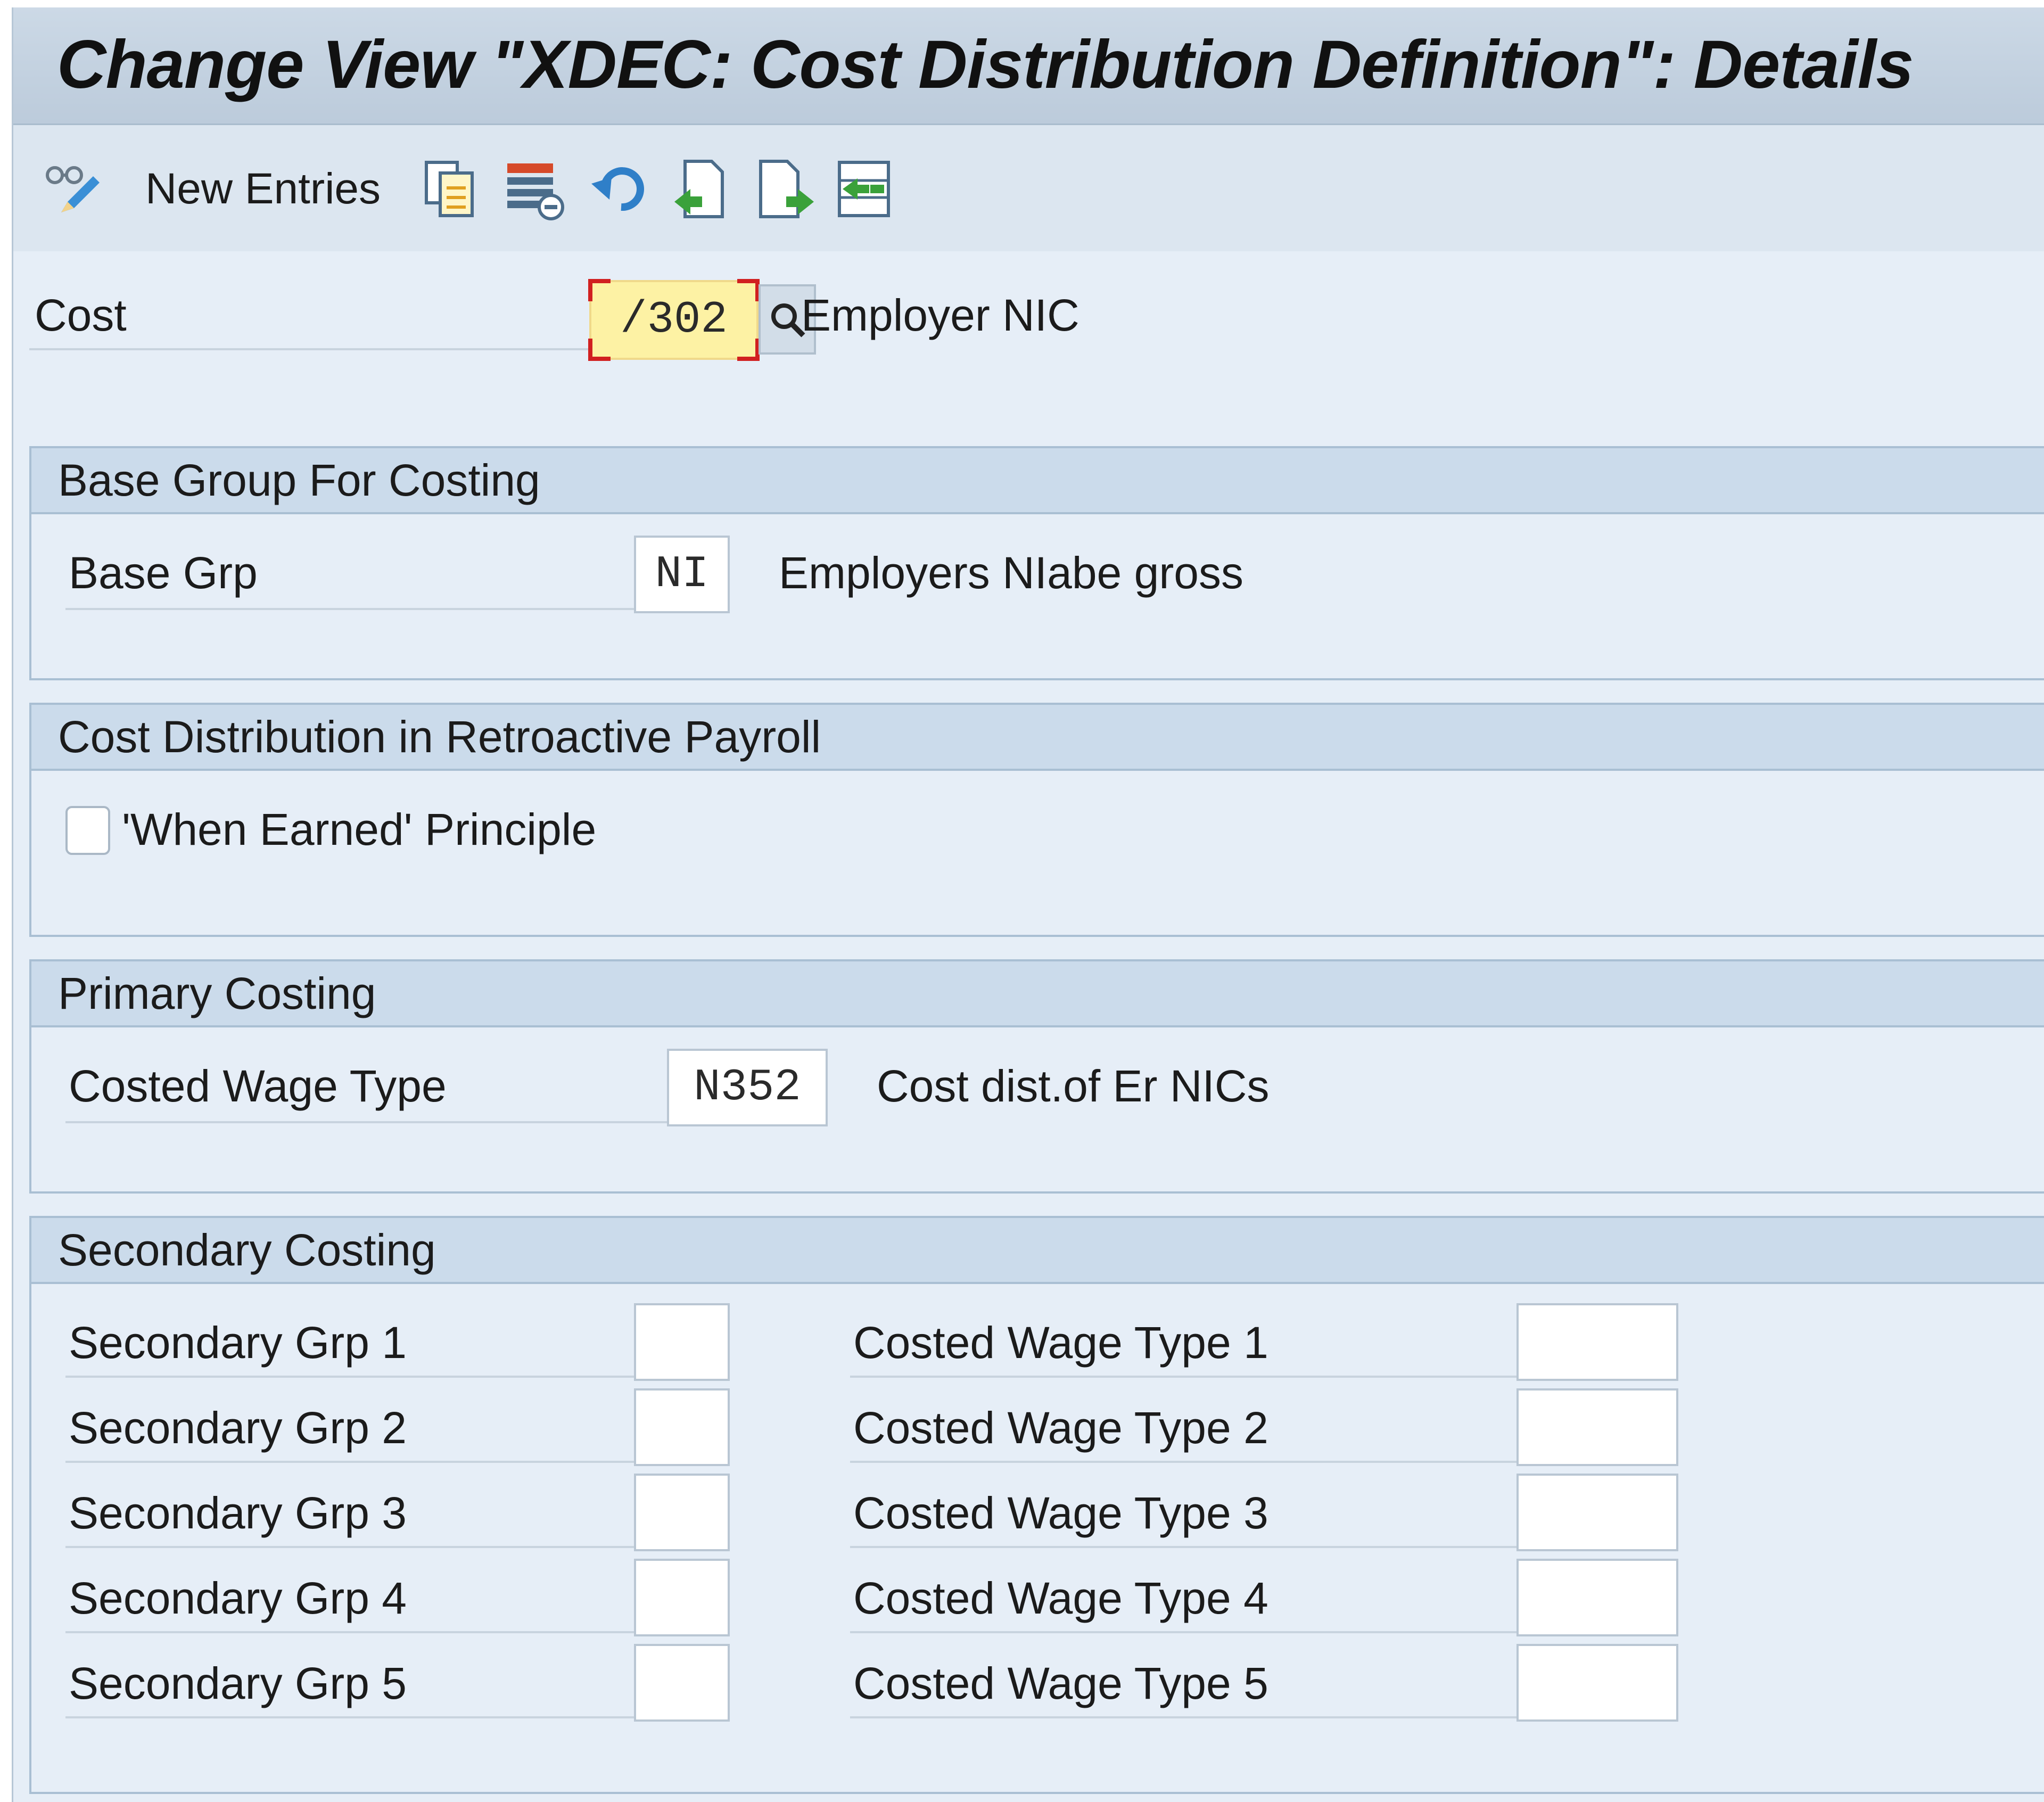 The image size is (2044, 1802). Describe the element at coordinates (238, 1683) in the screenshot. I see `secondary-grp-label: Secondary Grp 5` at that location.